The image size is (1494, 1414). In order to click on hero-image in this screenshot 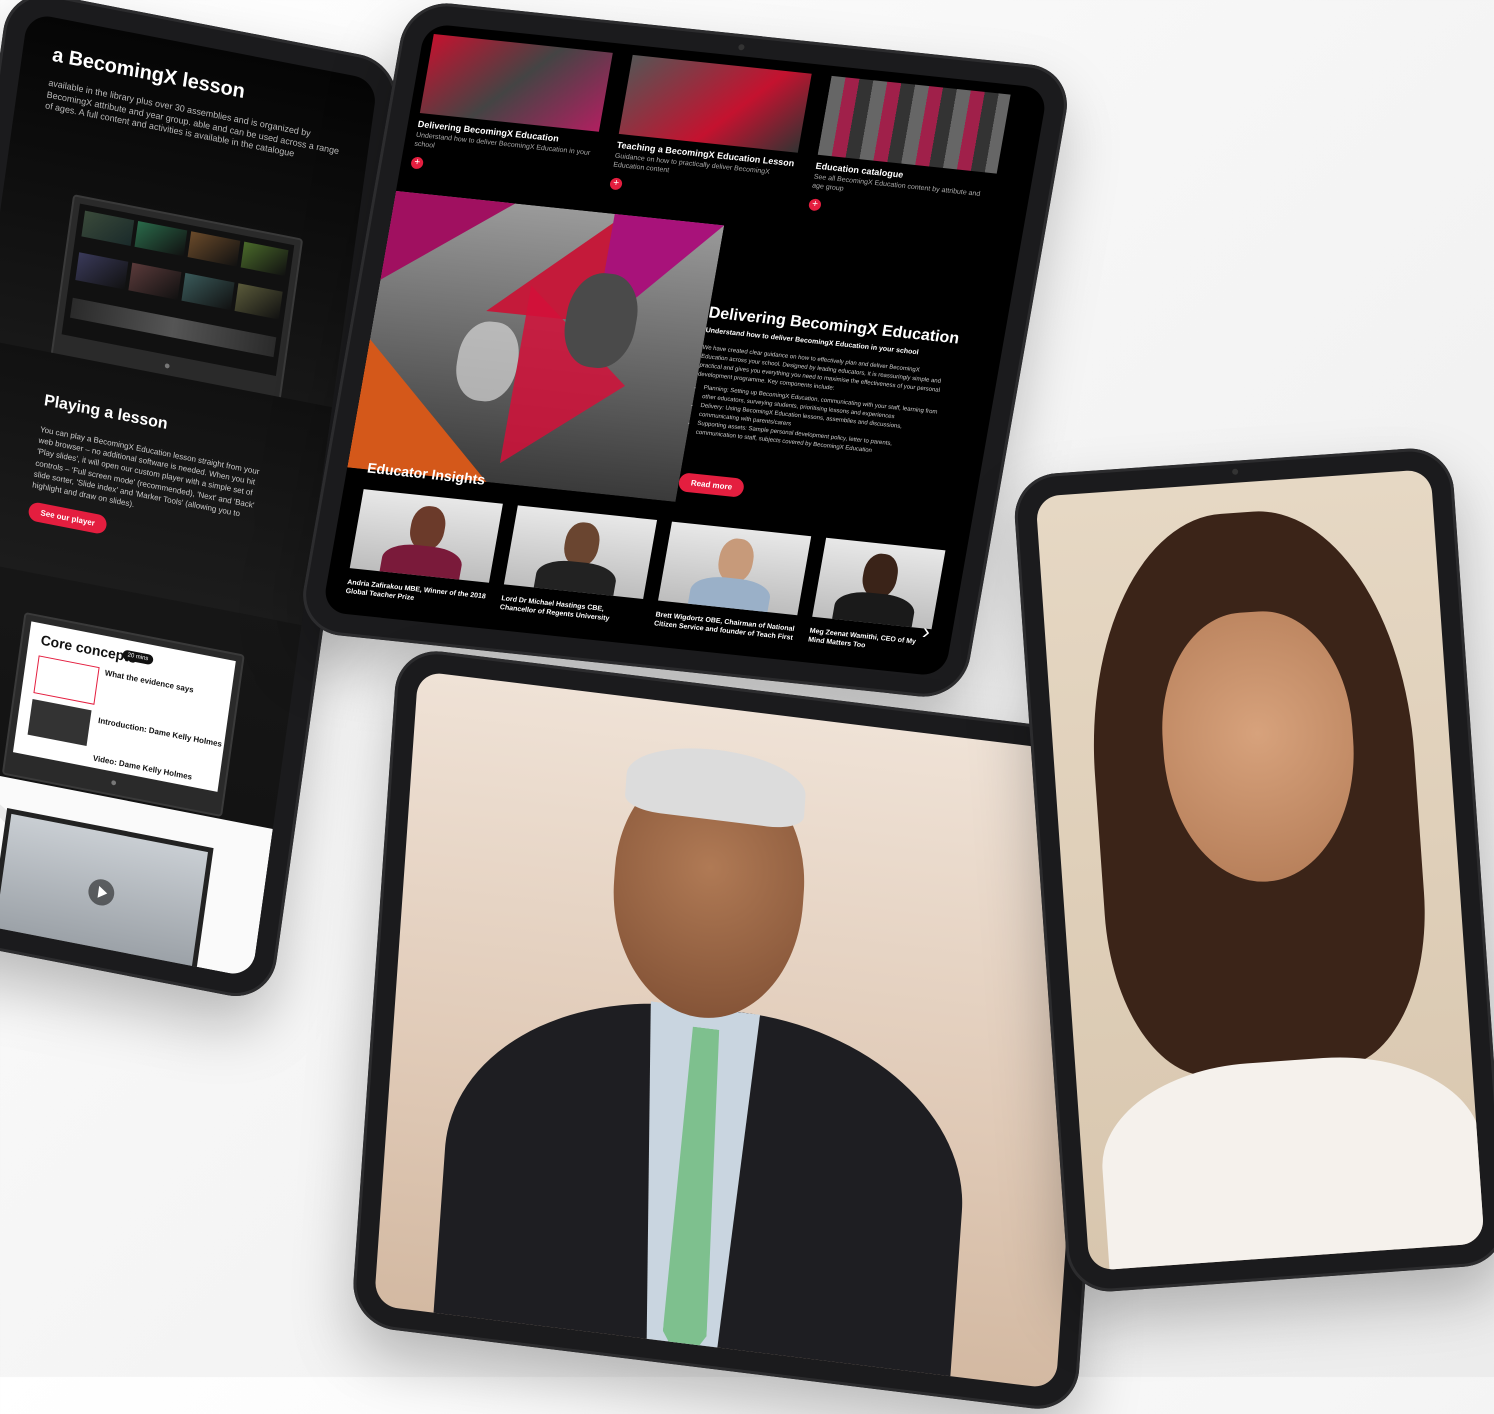, I will do `click(536, 346)`.